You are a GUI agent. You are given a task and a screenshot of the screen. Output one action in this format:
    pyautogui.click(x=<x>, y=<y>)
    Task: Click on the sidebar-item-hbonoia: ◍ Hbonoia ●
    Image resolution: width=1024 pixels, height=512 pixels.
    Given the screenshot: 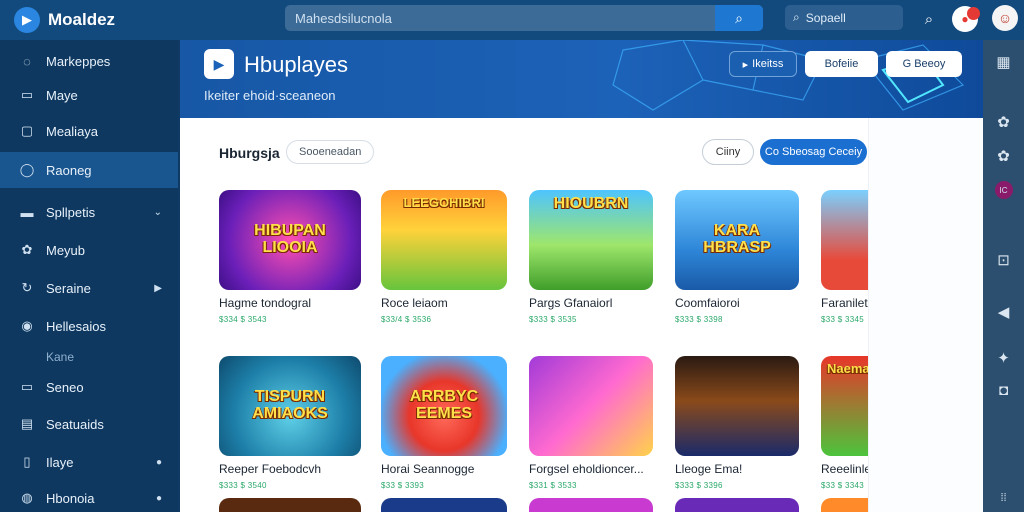 What is the action you would take?
    pyautogui.click(x=89, y=496)
    